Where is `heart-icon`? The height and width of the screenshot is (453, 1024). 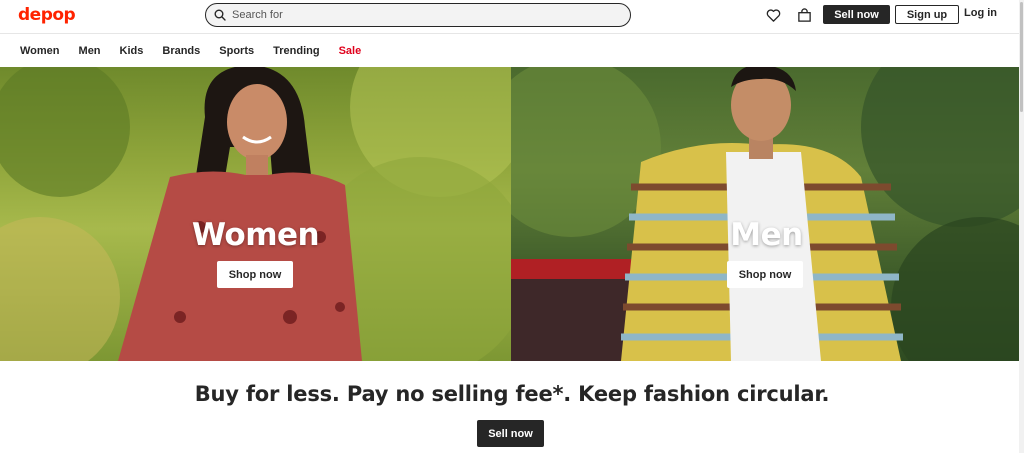
heart-icon is located at coordinates (773, 15).